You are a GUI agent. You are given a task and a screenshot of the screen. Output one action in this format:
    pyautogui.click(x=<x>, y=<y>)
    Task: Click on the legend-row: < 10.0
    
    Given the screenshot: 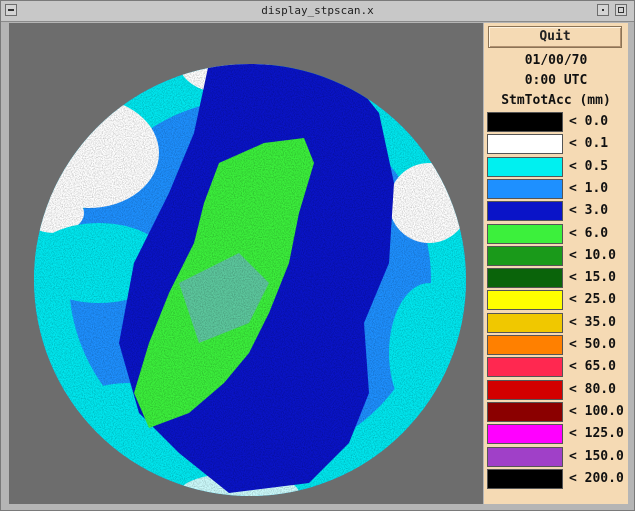 What is the action you would take?
    pyautogui.click(x=557, y=255)
    